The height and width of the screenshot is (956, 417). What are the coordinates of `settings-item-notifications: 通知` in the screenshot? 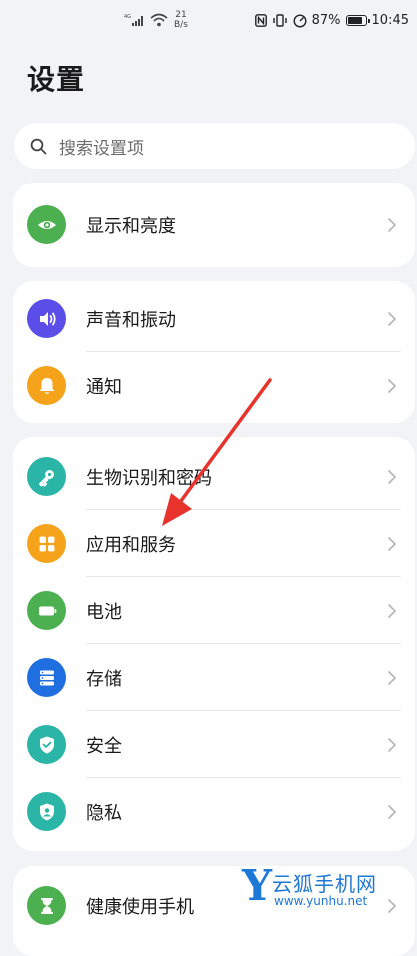 It's located at (214, 385).